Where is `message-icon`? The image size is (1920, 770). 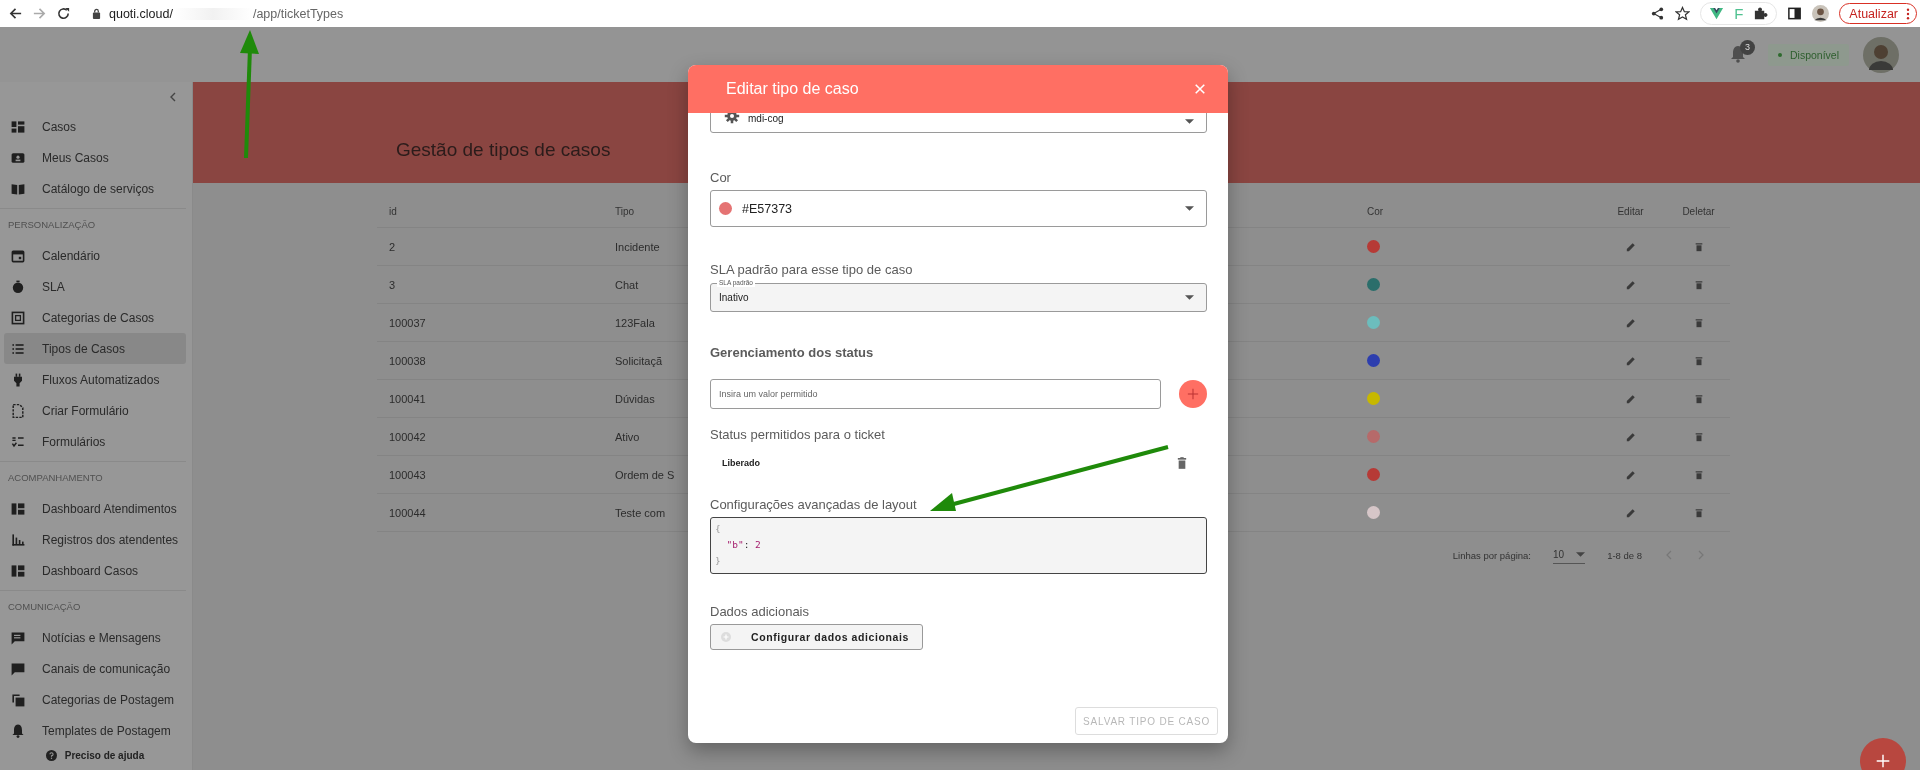 message-icon is located at coordinates (18, 637).